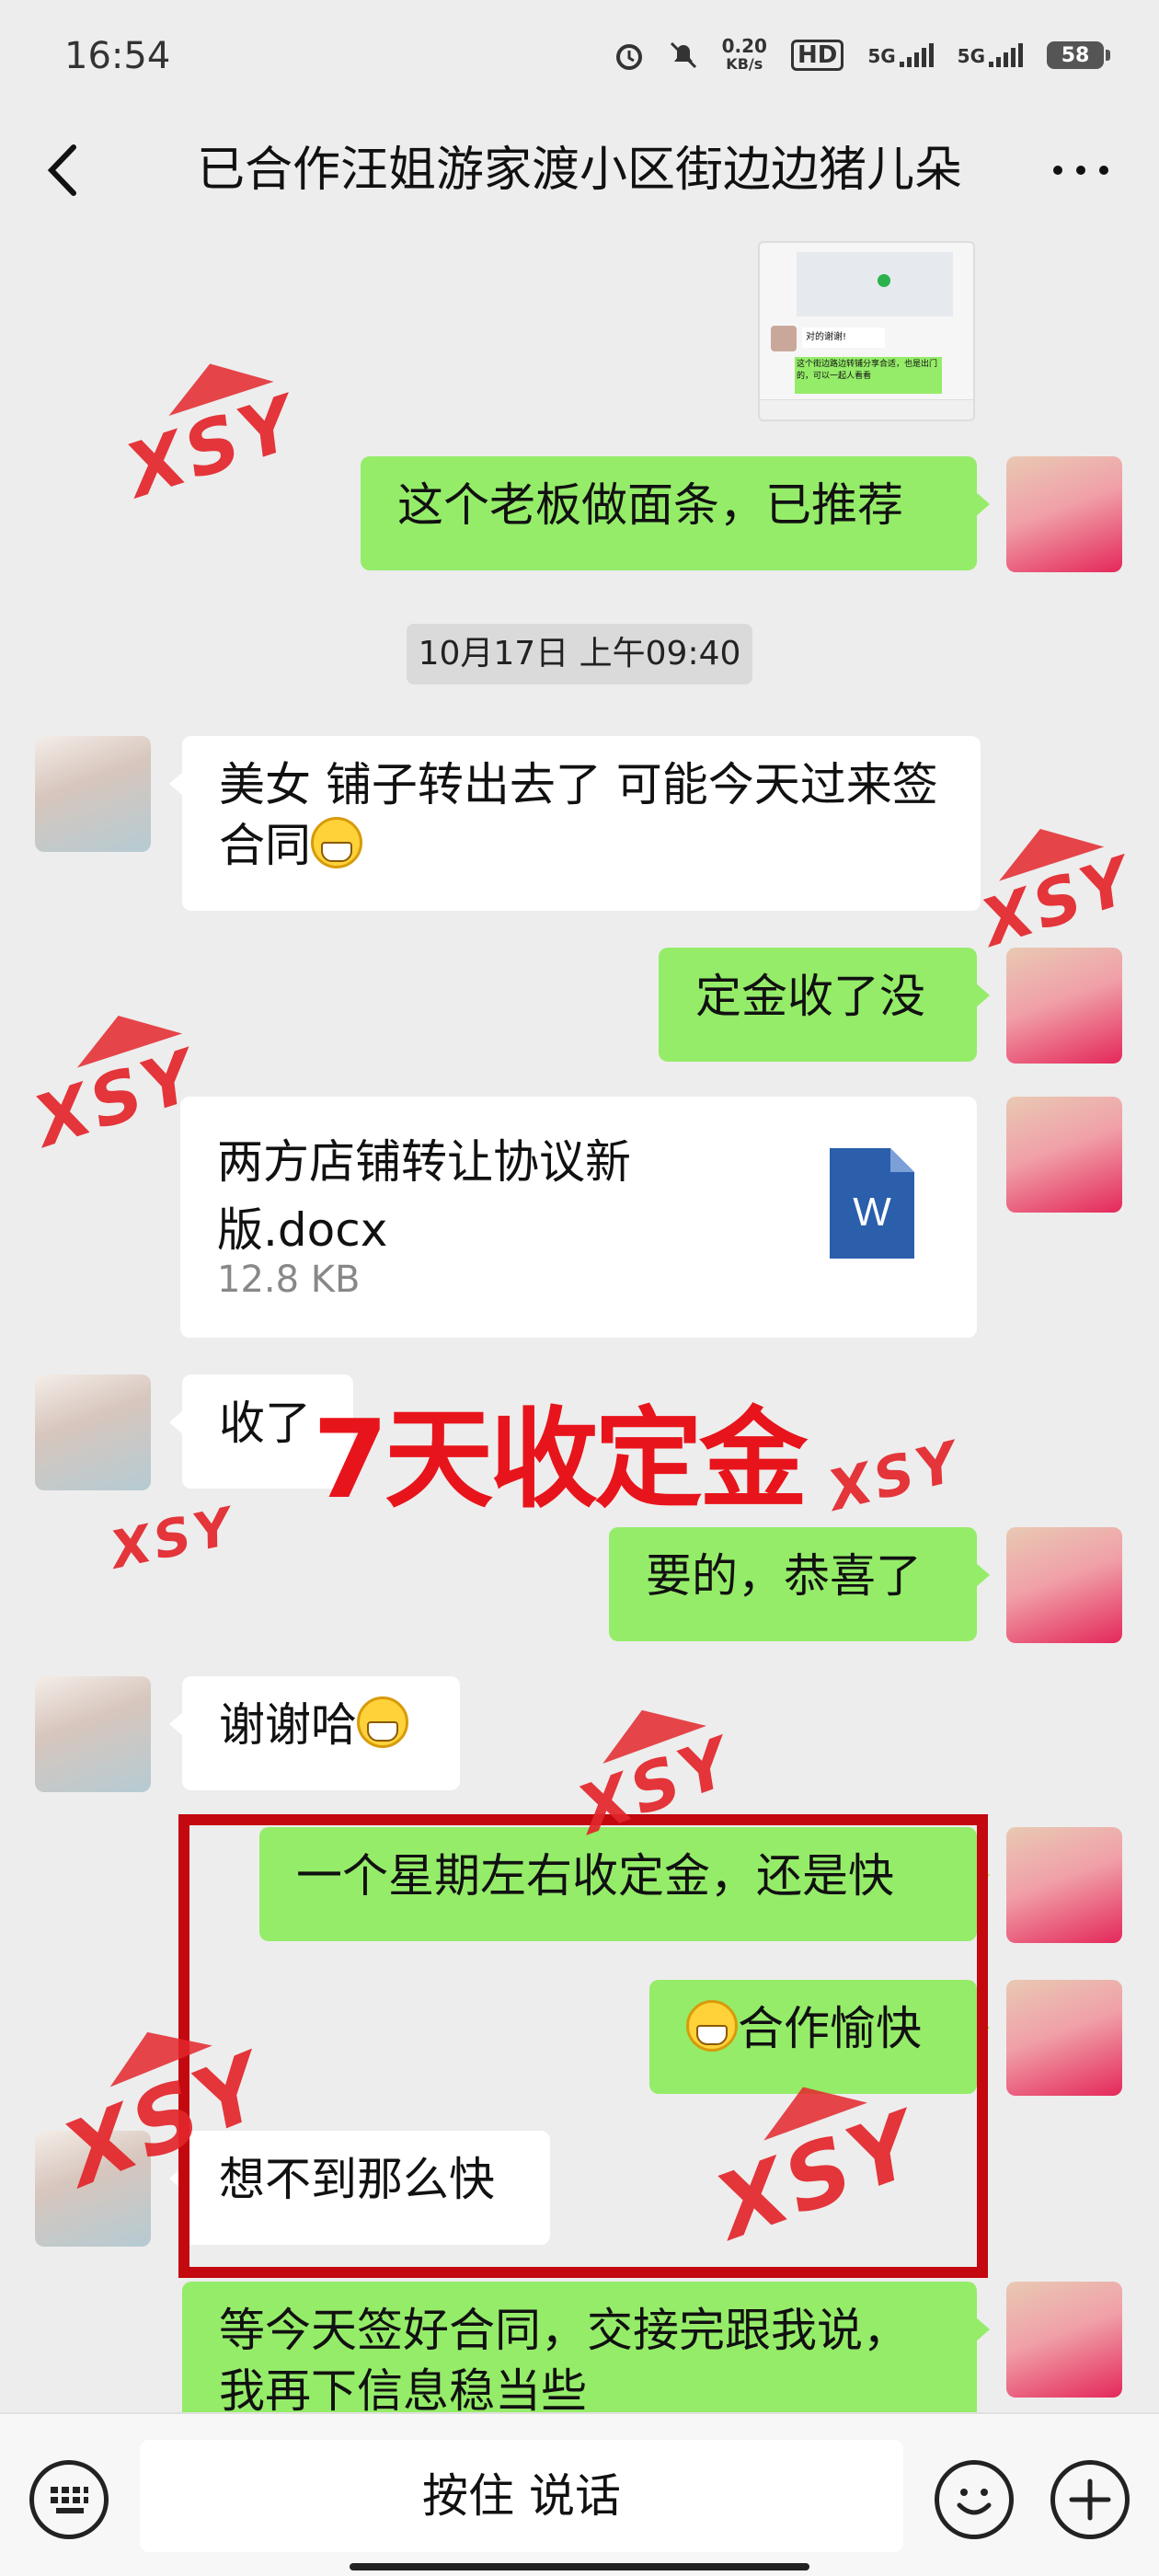 This screenshot has width=1159, height=2576. I want to click on chat-input-bar: 按住 说话, so click(579, 2494).